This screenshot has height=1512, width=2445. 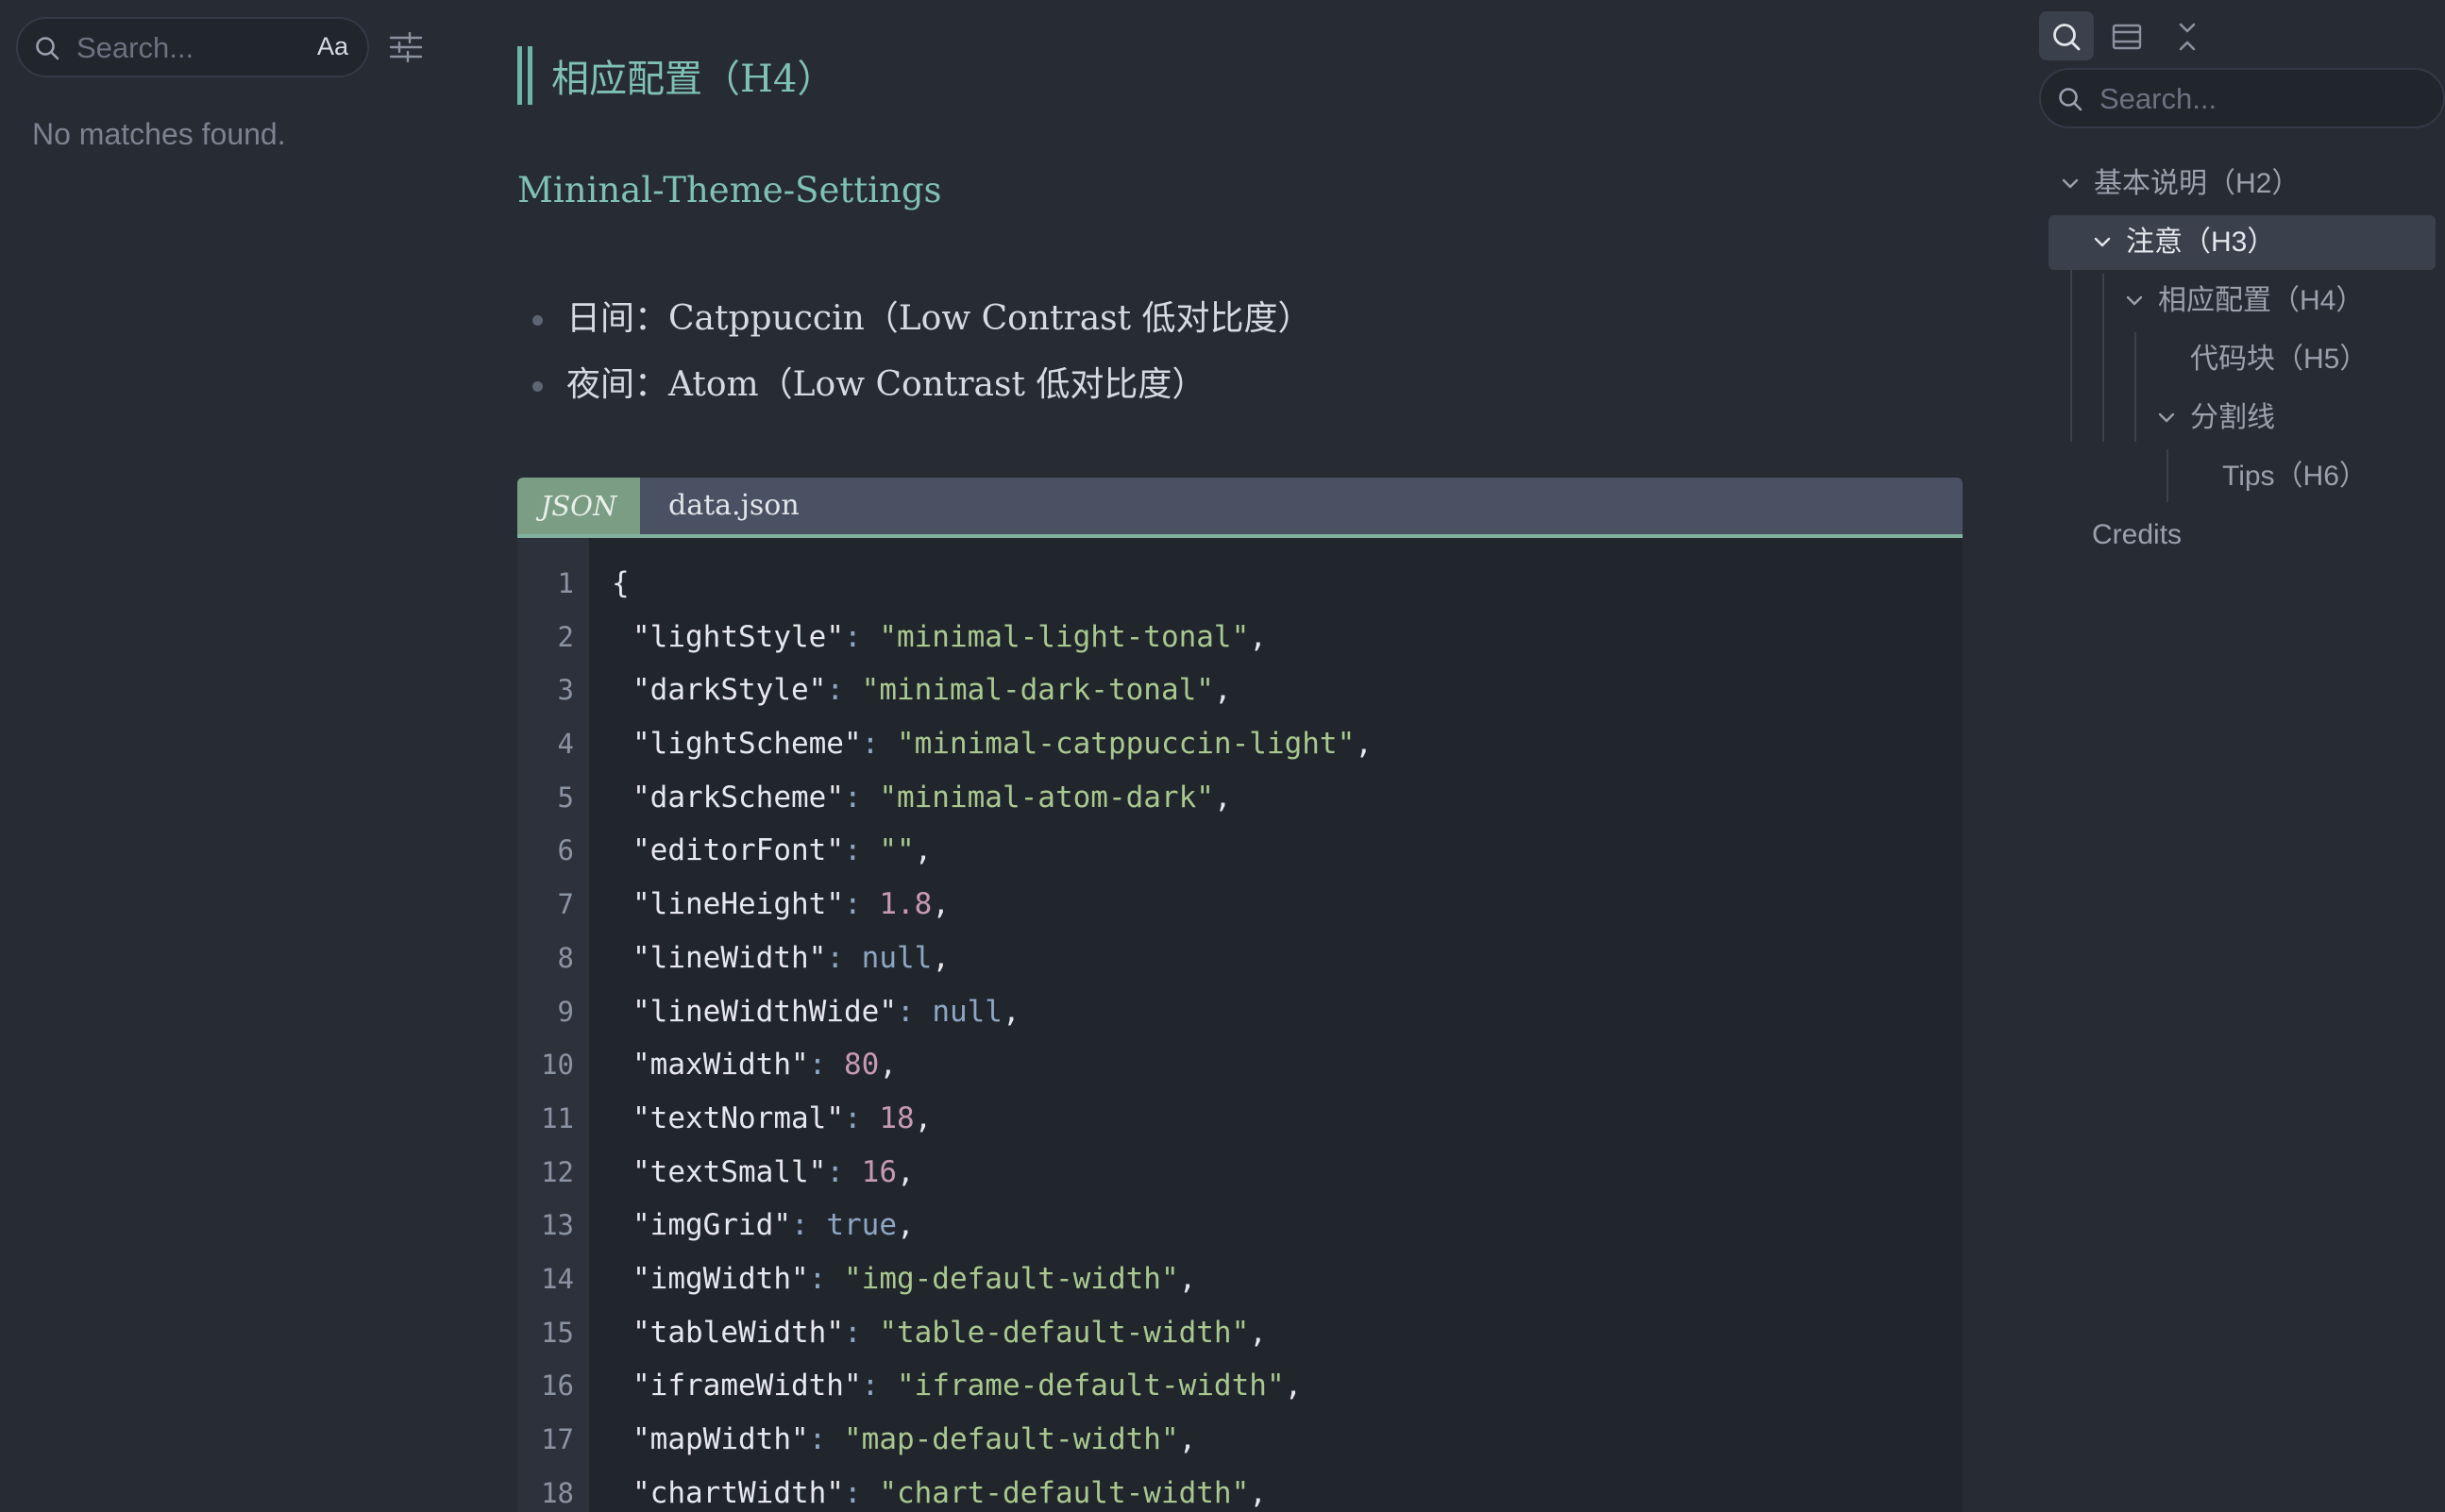 What do you see at coordinates (1240, 1279) in the screenshot?
I see `code-line: 14 "imgWidth": "img-default-width",` at bounding box center [1240, 1279].